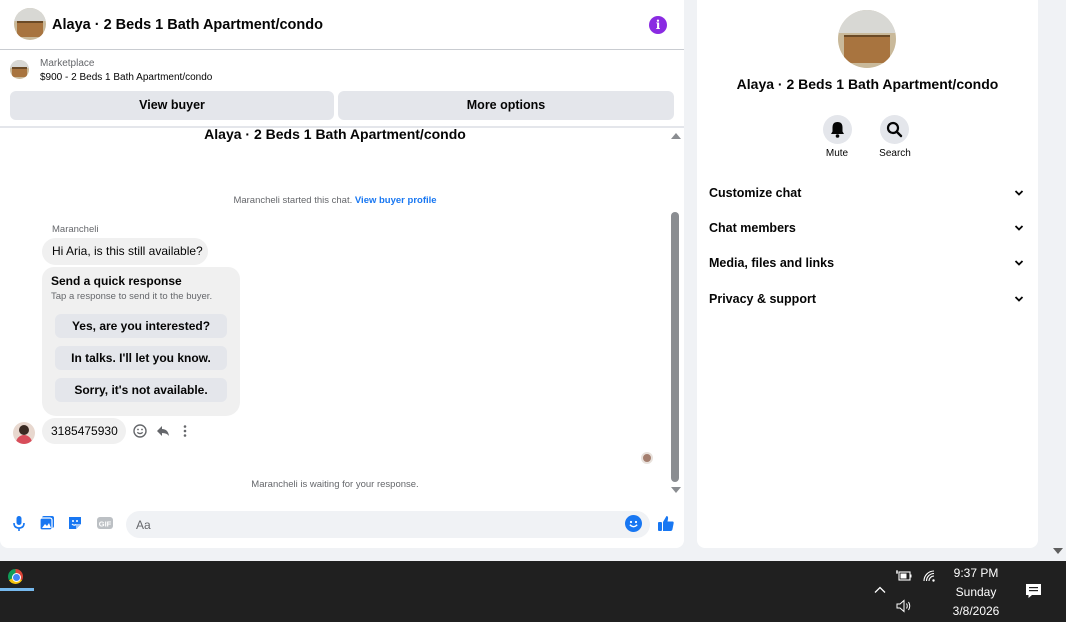  I want to click on section-label: Media, files and links, so click(772, 263).